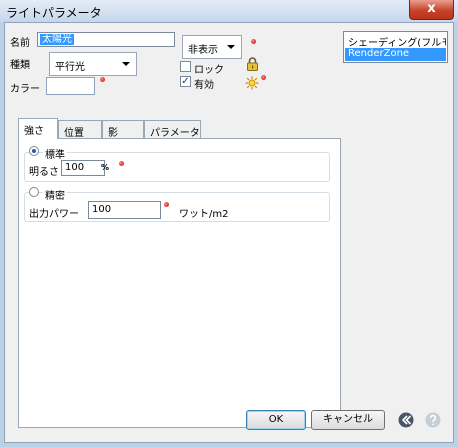  Describe the element at coordinates (55, 194) in the screenshot. I see `precise-label: 精密` at that location.